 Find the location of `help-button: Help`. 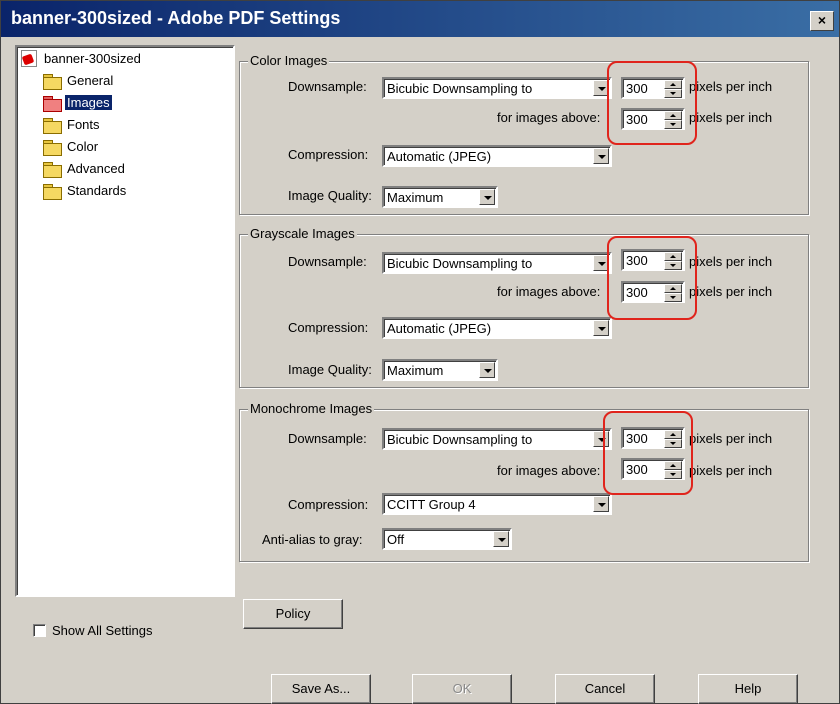

help-button: Help is located at coordinates (748, 689).